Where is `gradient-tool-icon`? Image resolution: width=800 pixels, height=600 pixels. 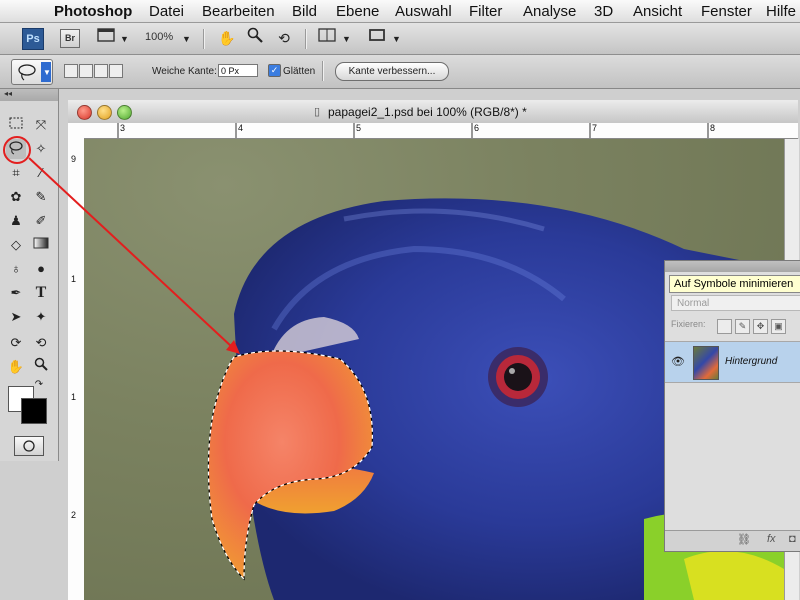 gradient-tool-icon is located at coordinates (41, 245).